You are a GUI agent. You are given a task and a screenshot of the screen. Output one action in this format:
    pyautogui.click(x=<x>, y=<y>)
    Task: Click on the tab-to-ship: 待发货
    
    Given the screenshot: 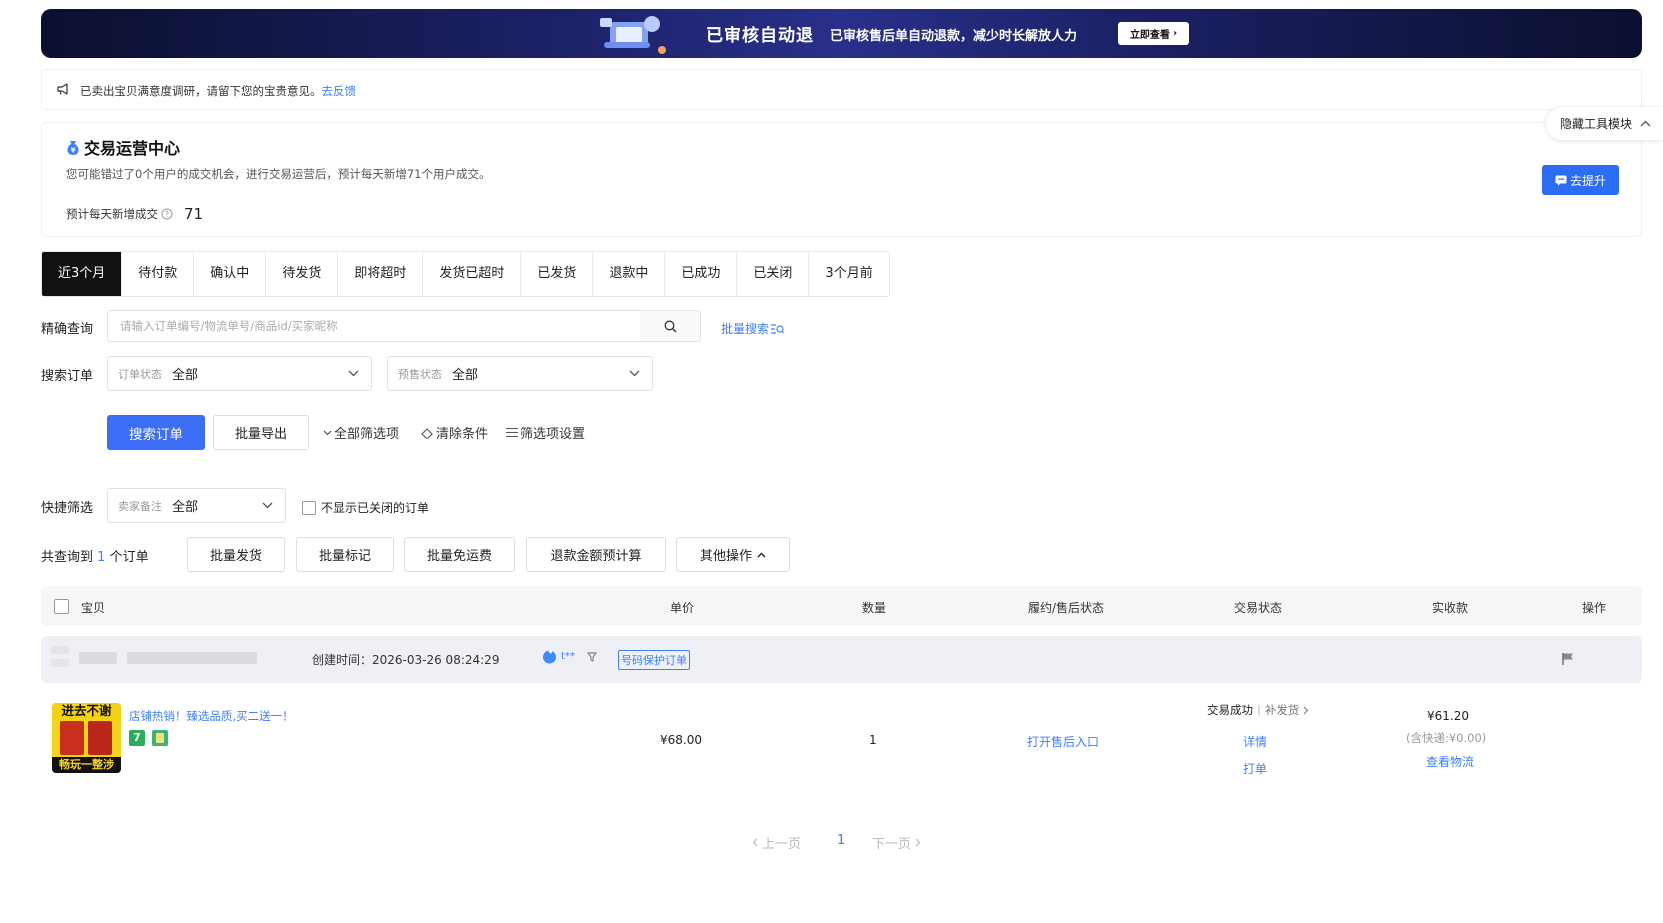 What is the action you would take?
    pyautogui.click(x=302, y=274)
    